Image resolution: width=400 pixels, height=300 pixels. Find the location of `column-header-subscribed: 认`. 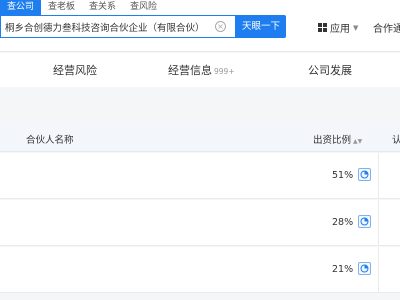

column-header-subscribed: 认 is located at coordinates (396, 140).